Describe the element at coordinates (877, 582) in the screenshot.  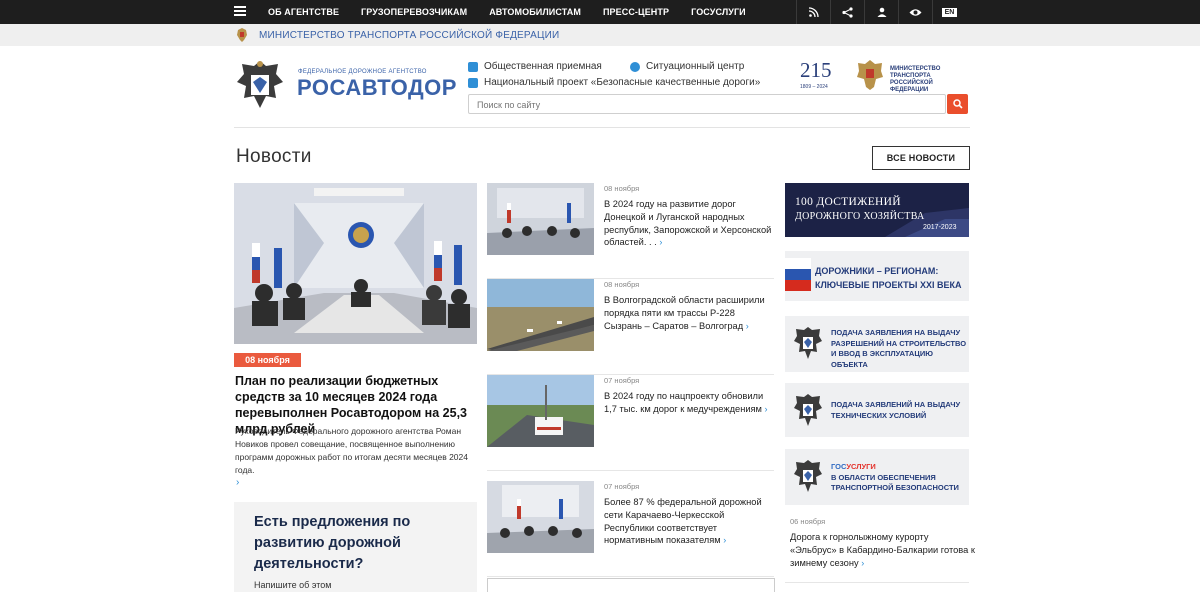
I see `right-news-divider` at that location.